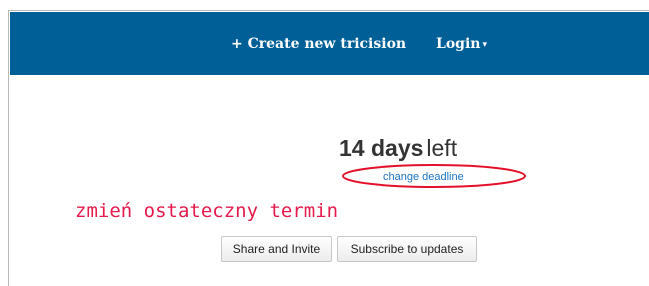 This screenshot has width=649, height=286. What do you see at coordinates (276, 249) in the screenshot?
I see `share-and-invite-button: Share and Invite` at bounding box center [276, 249].